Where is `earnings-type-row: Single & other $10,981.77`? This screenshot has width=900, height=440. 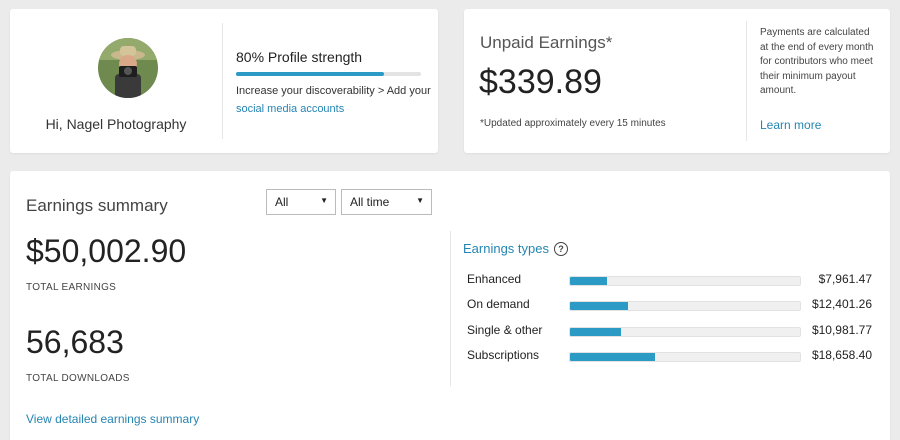
earnings-type-row: Single & other $10,981.77 is located at coordinates (669, 331).